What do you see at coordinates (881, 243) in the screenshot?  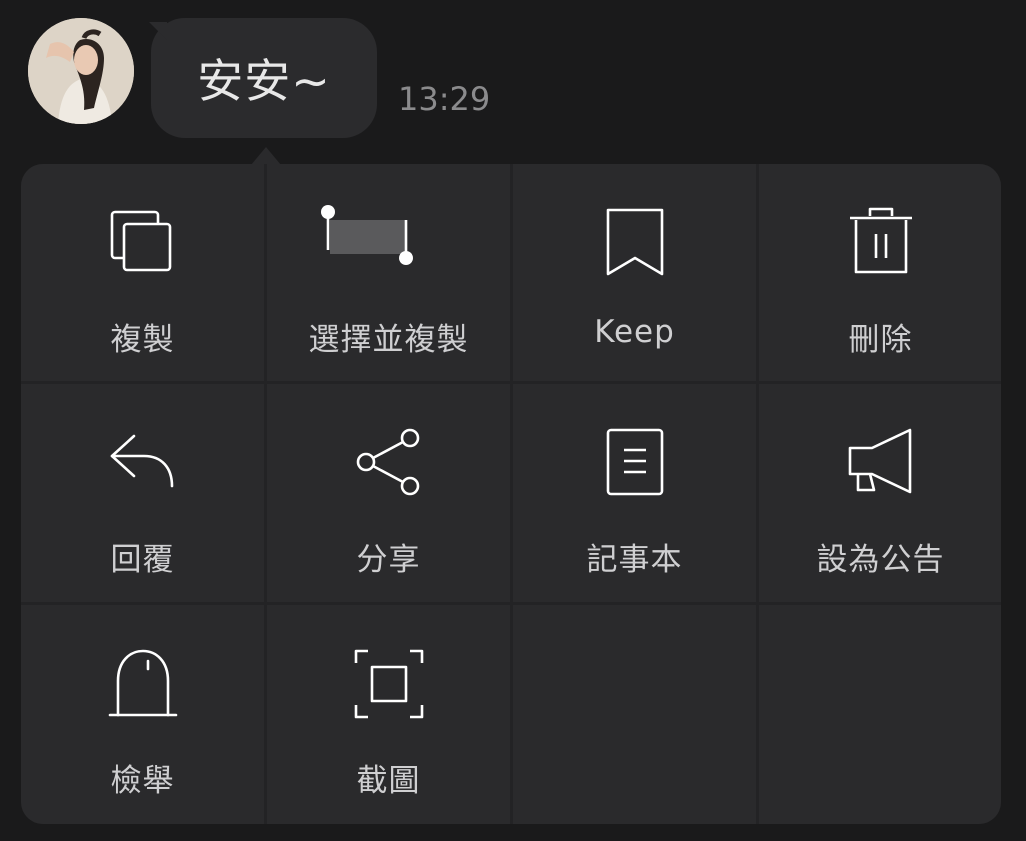 I see `trash-icon` at bounding box center [881, 243].